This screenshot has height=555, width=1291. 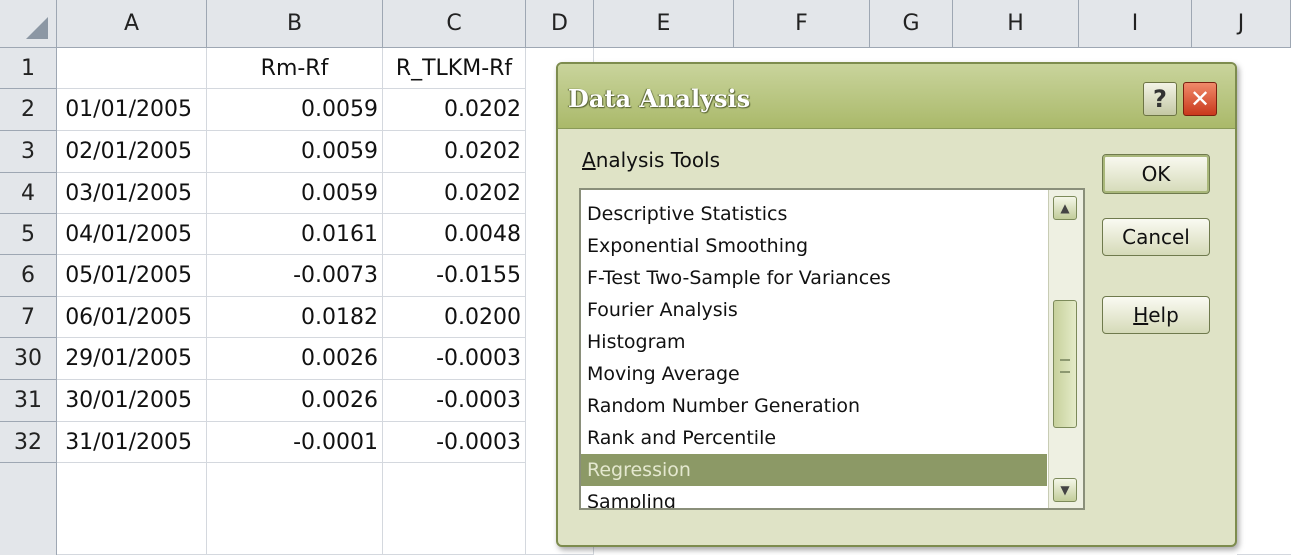 I want to click on list-item-moving-average: Moving Average, so click(x=814, y=374).